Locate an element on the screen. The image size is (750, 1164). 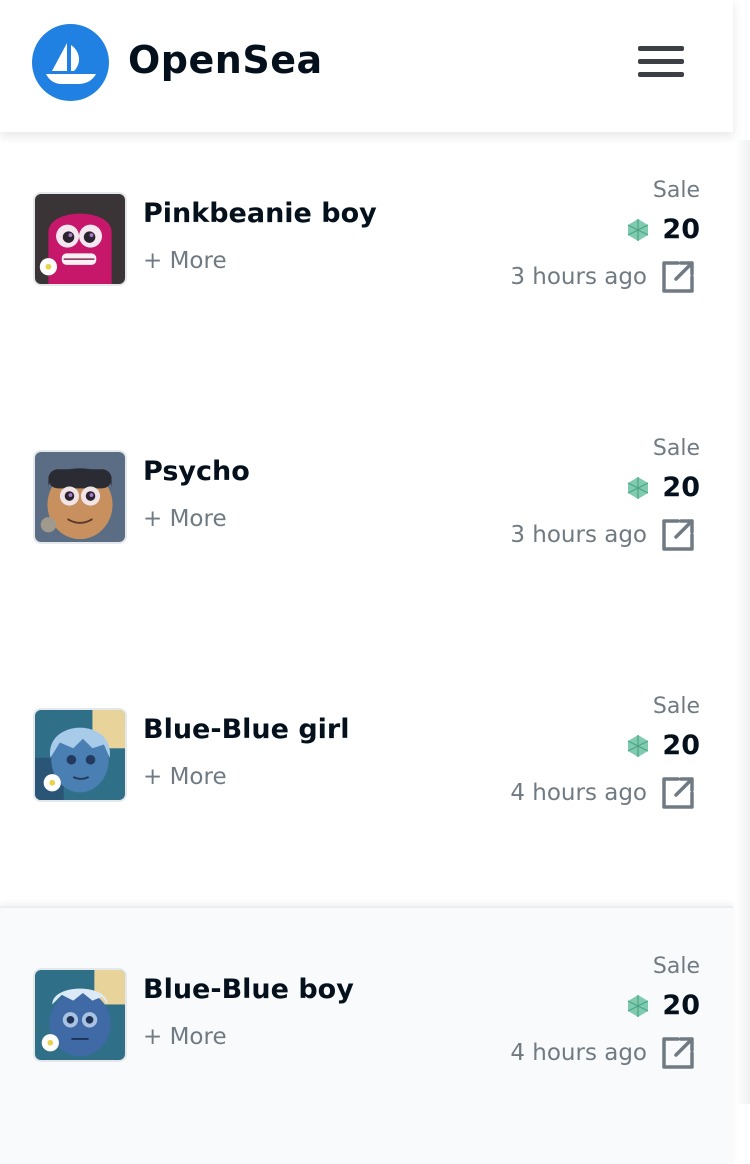
item-name: Blue-Blue girl is located at coordinates (246, 729).